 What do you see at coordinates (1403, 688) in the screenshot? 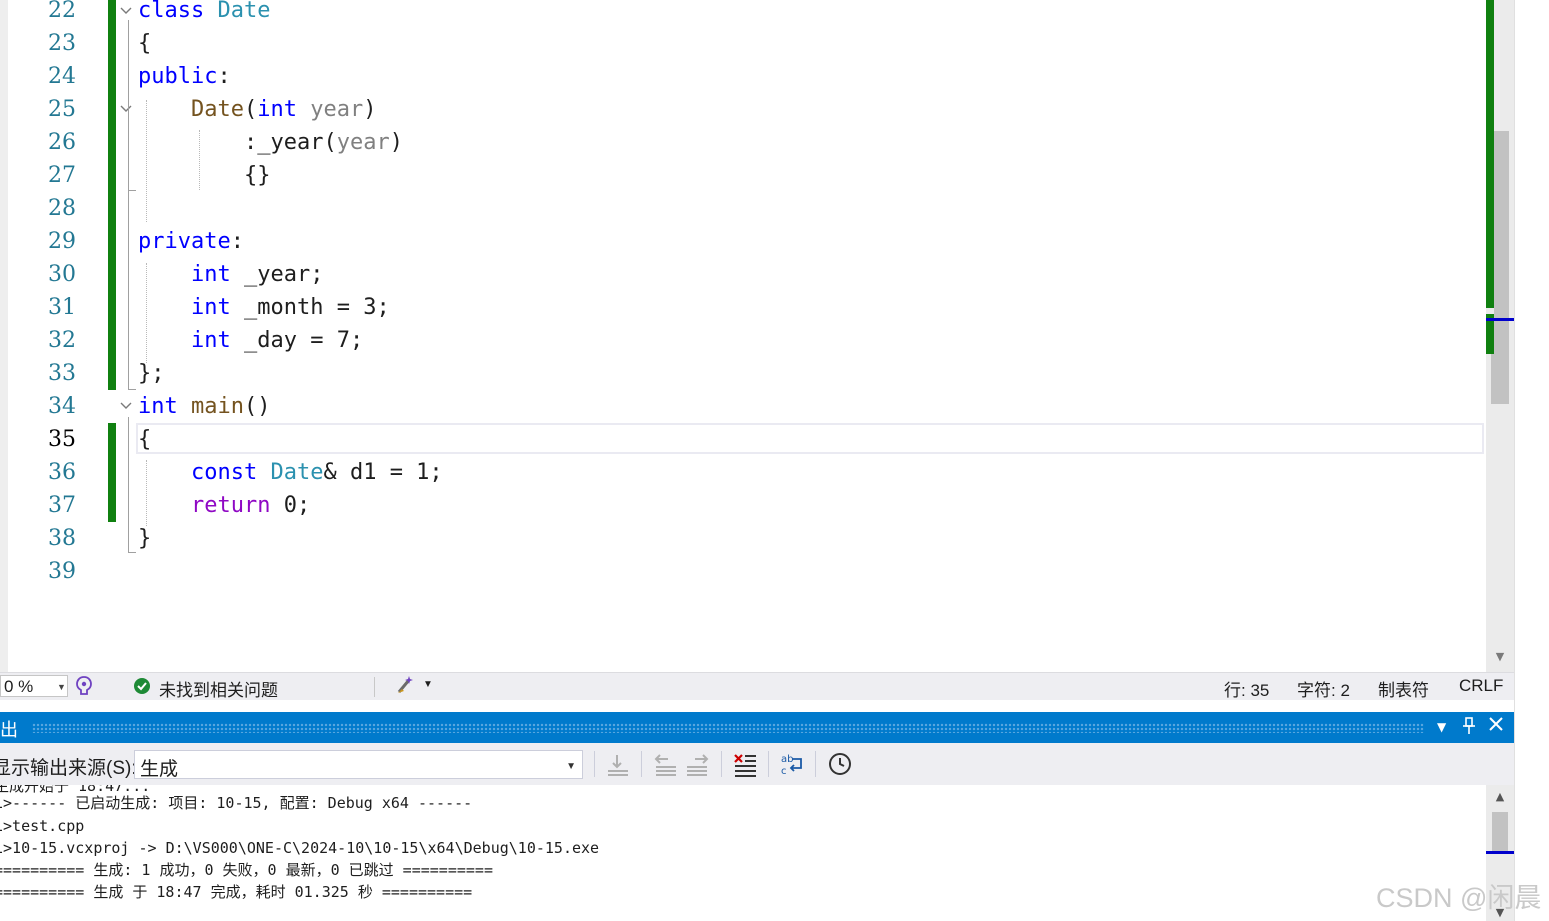
I see `indent-indicator: 制表符` at bounding box center [1403, 688].